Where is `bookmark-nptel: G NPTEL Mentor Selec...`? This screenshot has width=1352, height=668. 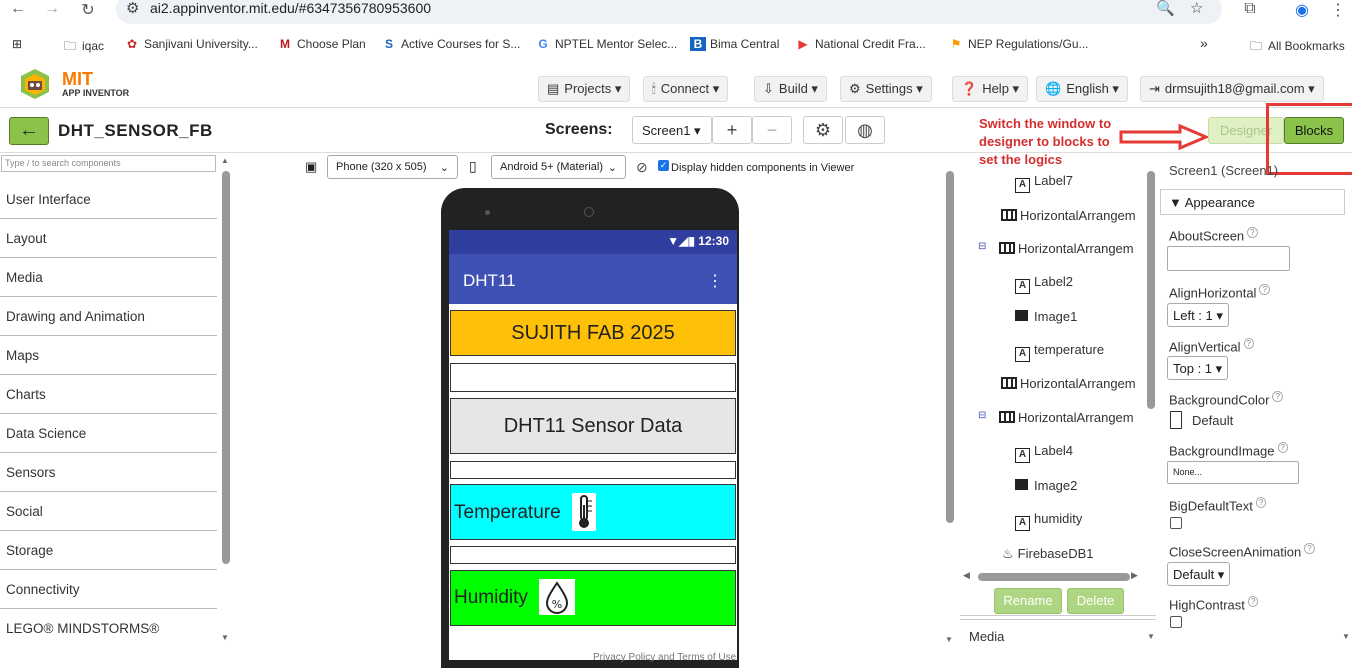
bookmark-nptel: G NPTEL Mentor Selec... is located at coordinates (606, 44).